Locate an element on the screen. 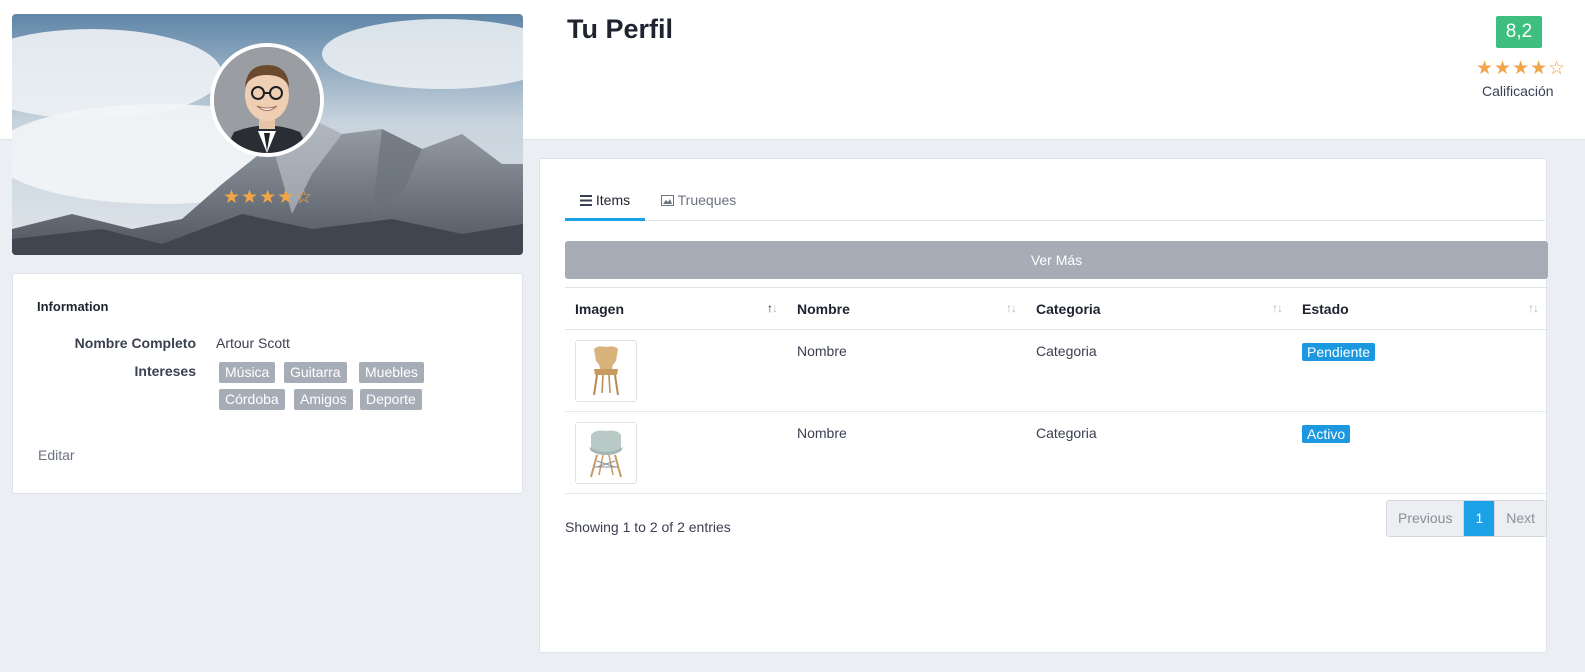 This screenshot has width=1585, height=672. tab-bar: Items Trueques is located at coordinates (1055, 205).